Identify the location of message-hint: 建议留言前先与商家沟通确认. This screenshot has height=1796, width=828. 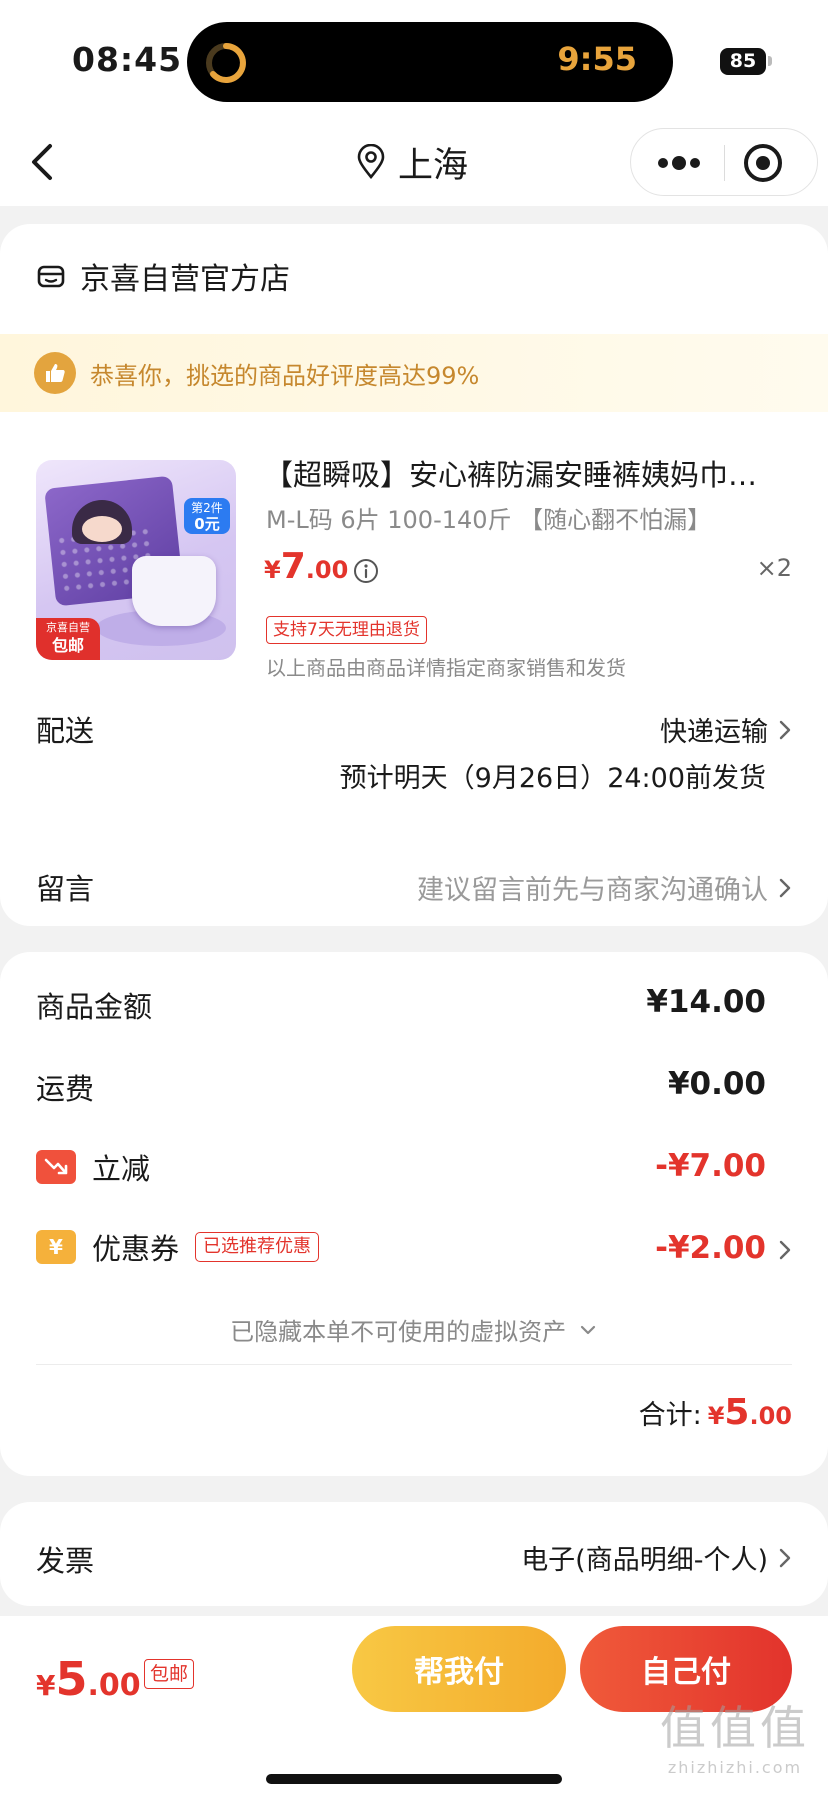
(592, 890).